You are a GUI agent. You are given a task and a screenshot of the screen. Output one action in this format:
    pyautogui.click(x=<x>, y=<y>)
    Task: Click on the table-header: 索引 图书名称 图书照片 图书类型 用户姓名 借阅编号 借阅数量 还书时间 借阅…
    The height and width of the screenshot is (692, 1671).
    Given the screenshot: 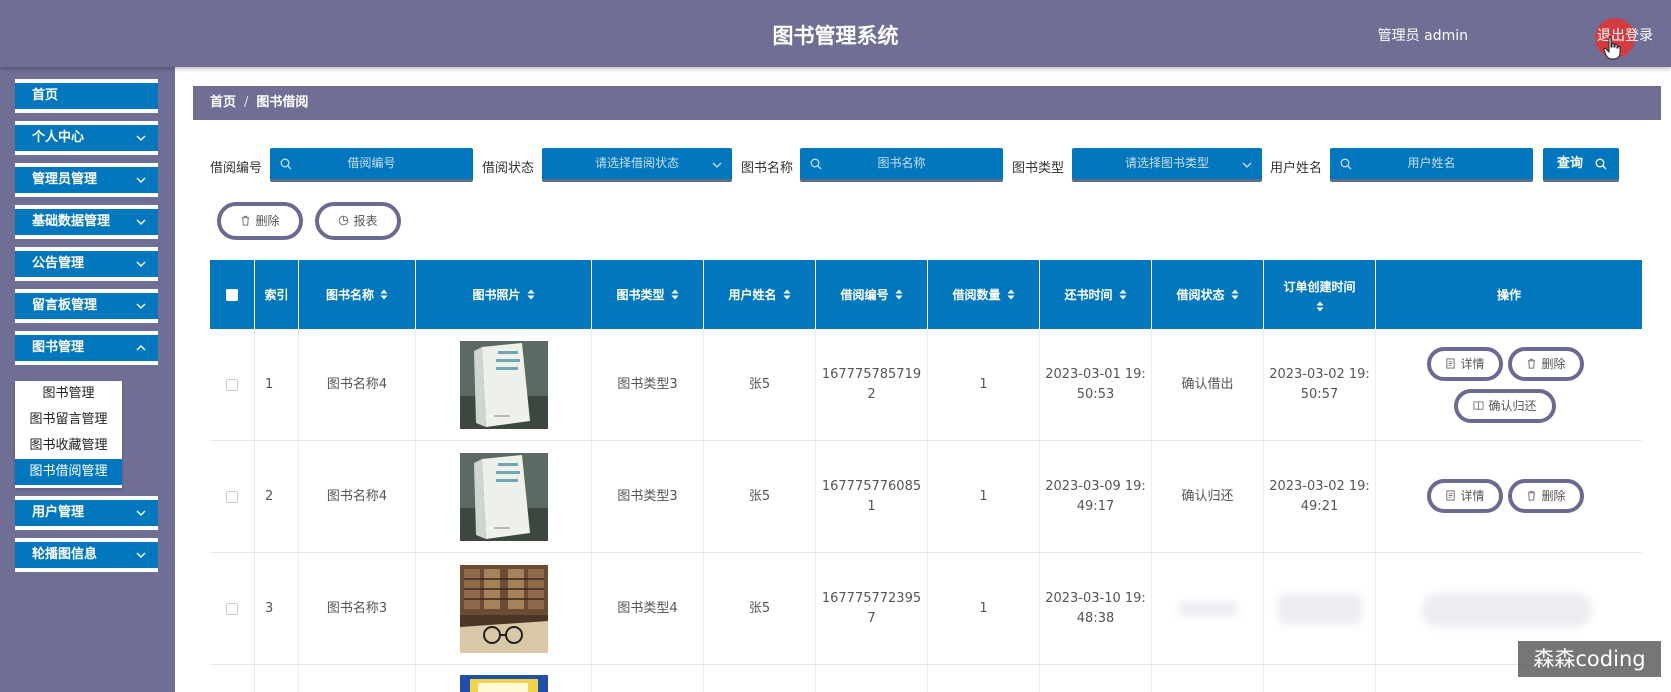 What is the action you would take?
    pyautogui.click(x=926, y=294)
    